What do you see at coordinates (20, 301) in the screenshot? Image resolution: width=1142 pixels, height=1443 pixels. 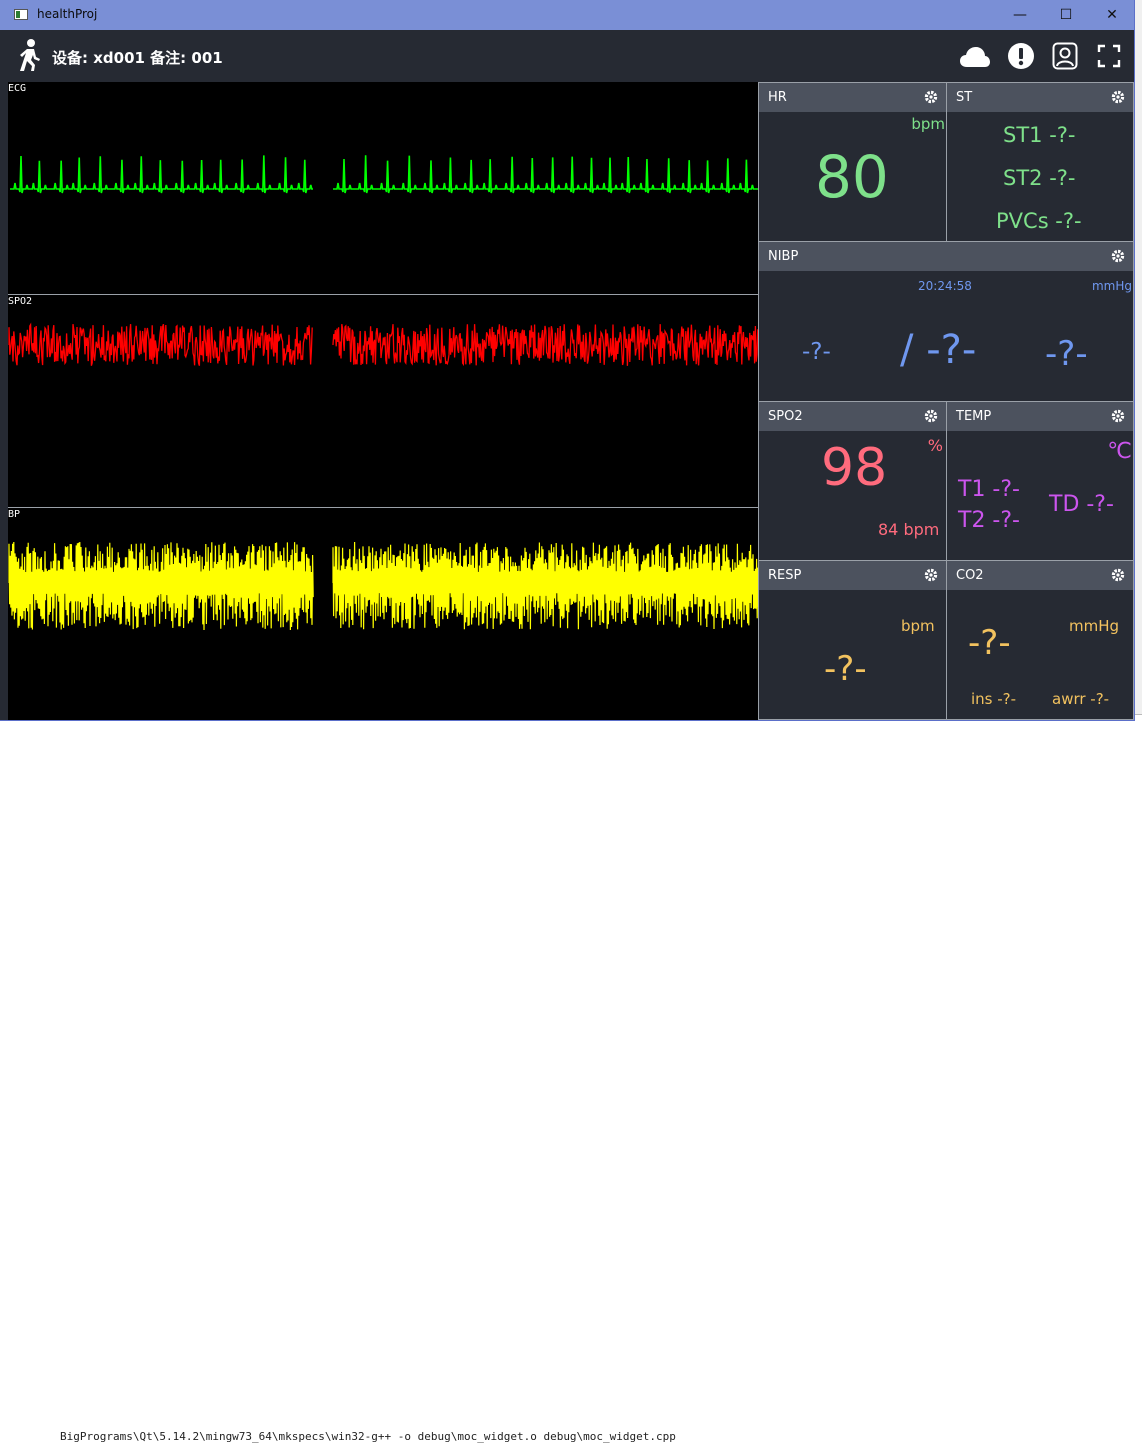 I see `spo2-label: SPO2` at bounding box center [20, 301].